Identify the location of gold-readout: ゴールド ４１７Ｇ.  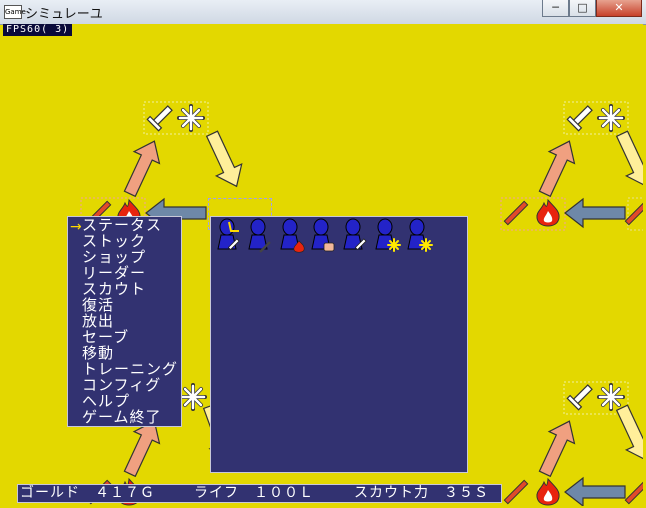
(87, 493).